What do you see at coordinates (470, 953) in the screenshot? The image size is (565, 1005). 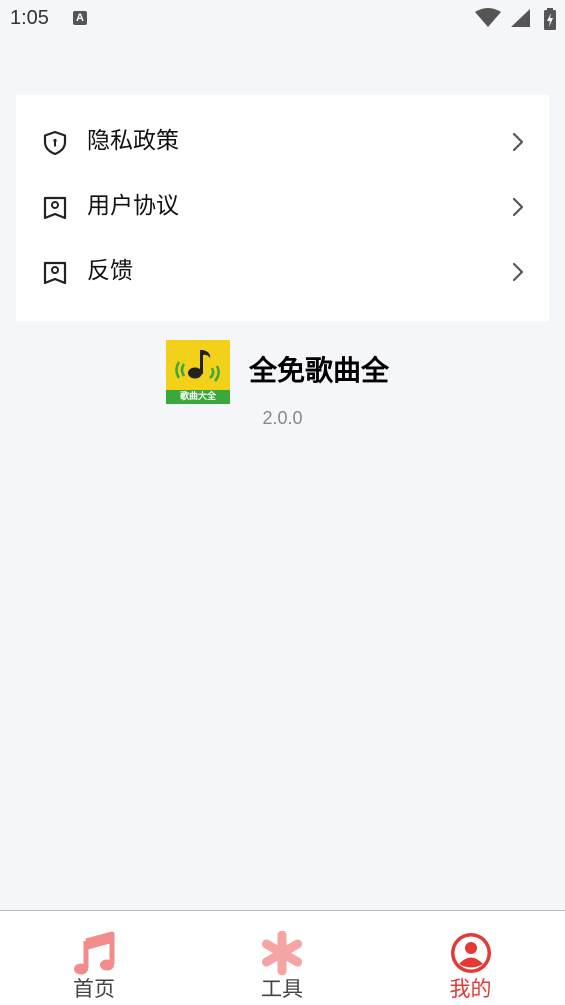 I see `user-icon` at bounding box center [470, 953].